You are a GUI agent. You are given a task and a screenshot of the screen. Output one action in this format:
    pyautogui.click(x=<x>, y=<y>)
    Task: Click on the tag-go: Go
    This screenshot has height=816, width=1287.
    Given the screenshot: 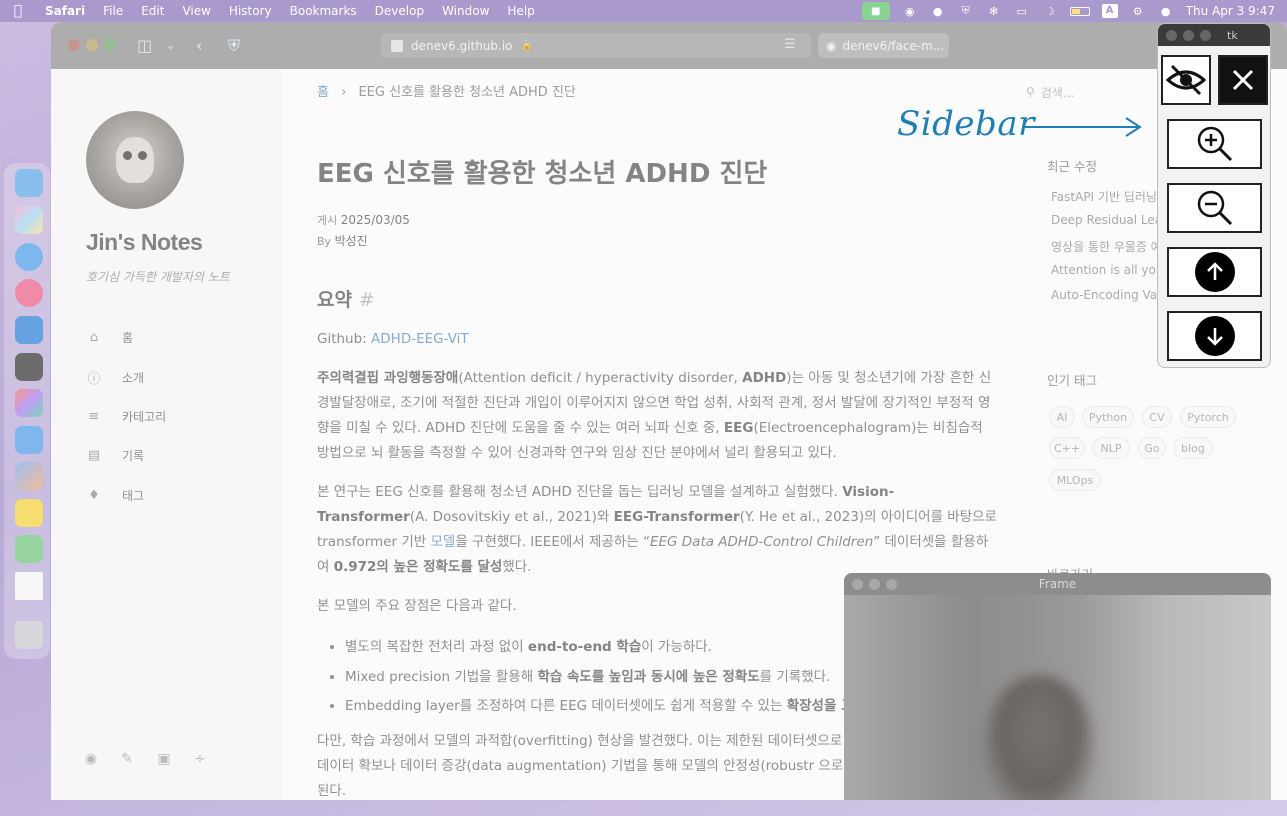 What is the action you would take?
    pyautogui.click(x=1152, y=448)
    